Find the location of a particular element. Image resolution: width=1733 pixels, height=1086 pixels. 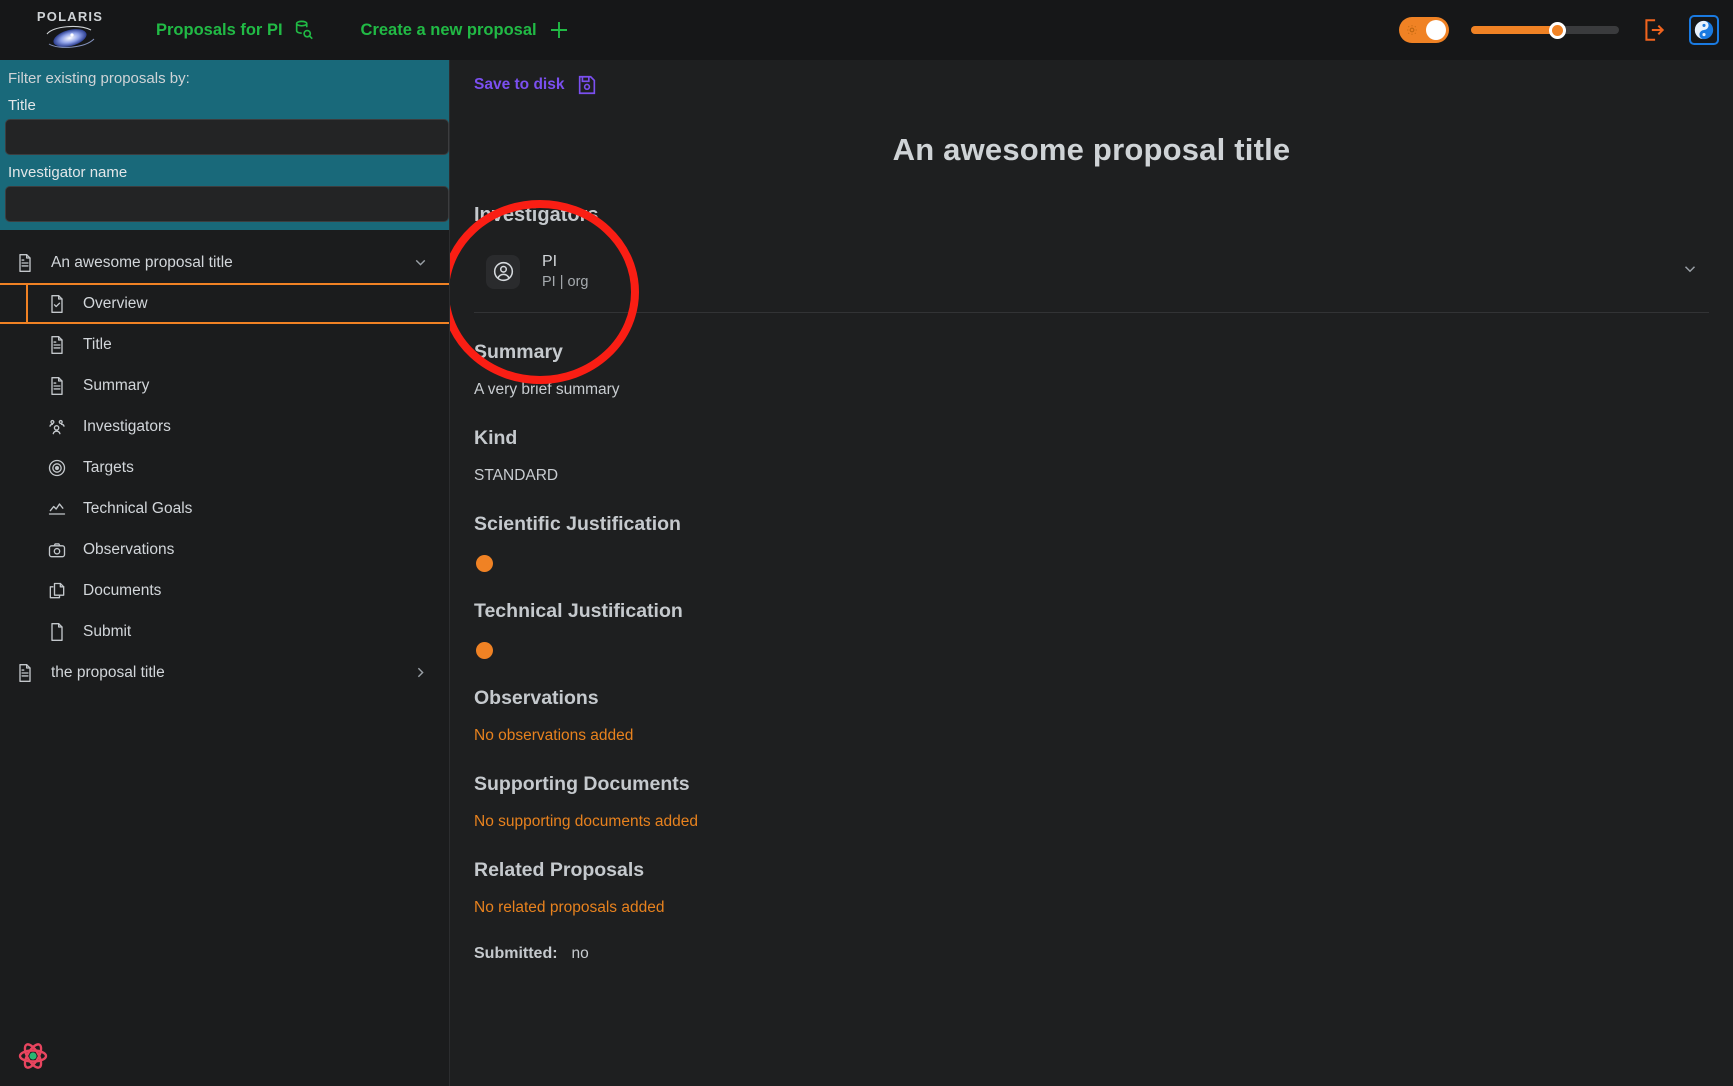

target-icon is located at coordinates (57, 468).